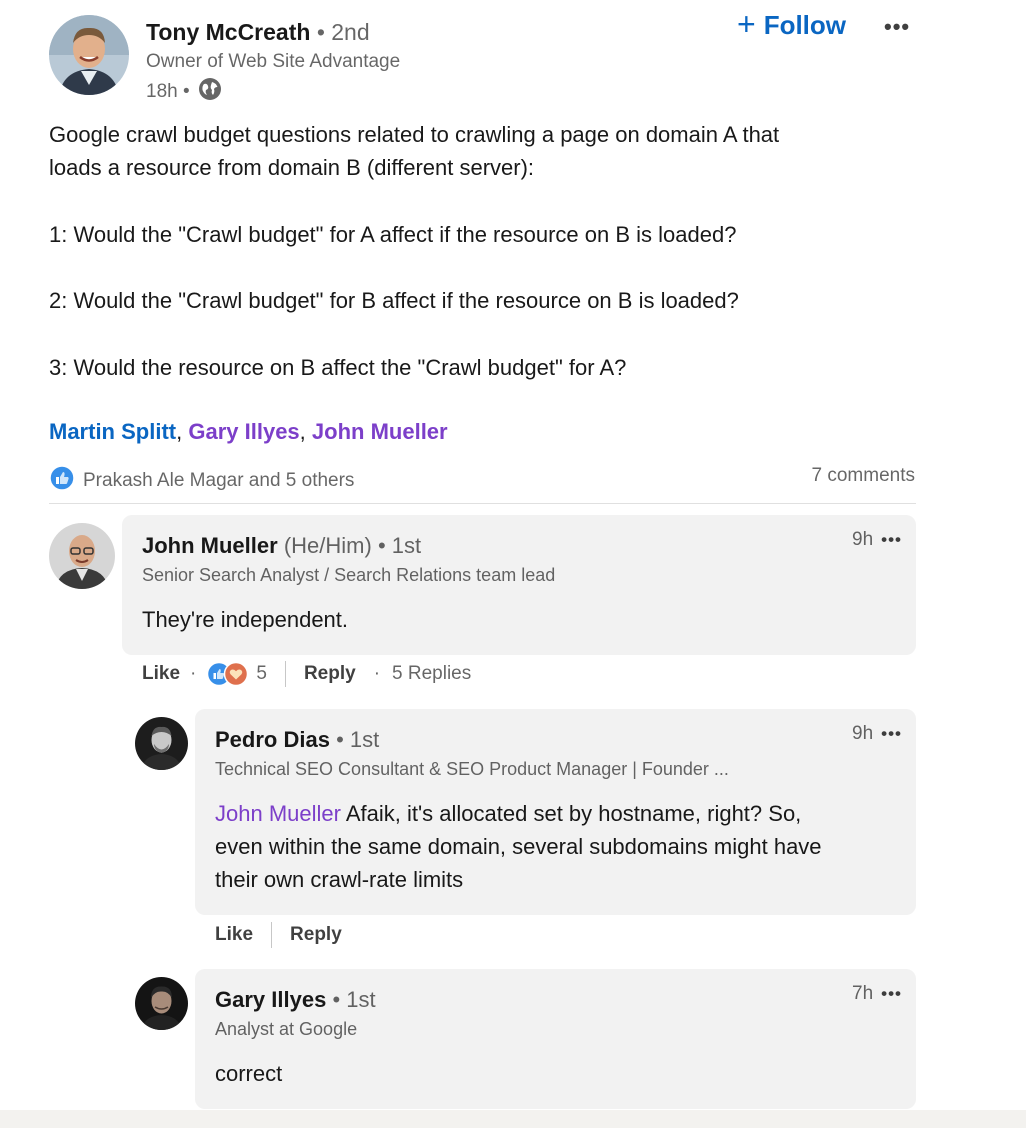 Image resolution: width=1026 pixels, height=1128 pixels. I want to click on commenter-degree: • 1st, so click(399, 545).